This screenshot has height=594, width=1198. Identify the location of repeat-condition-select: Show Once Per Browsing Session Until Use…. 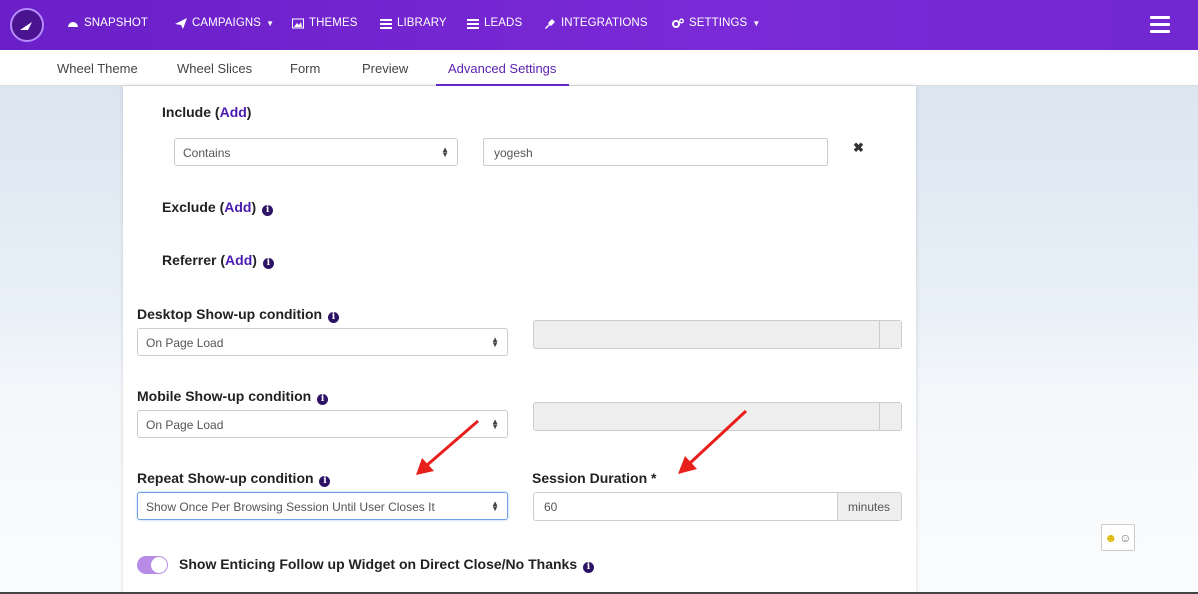
(322, 506).